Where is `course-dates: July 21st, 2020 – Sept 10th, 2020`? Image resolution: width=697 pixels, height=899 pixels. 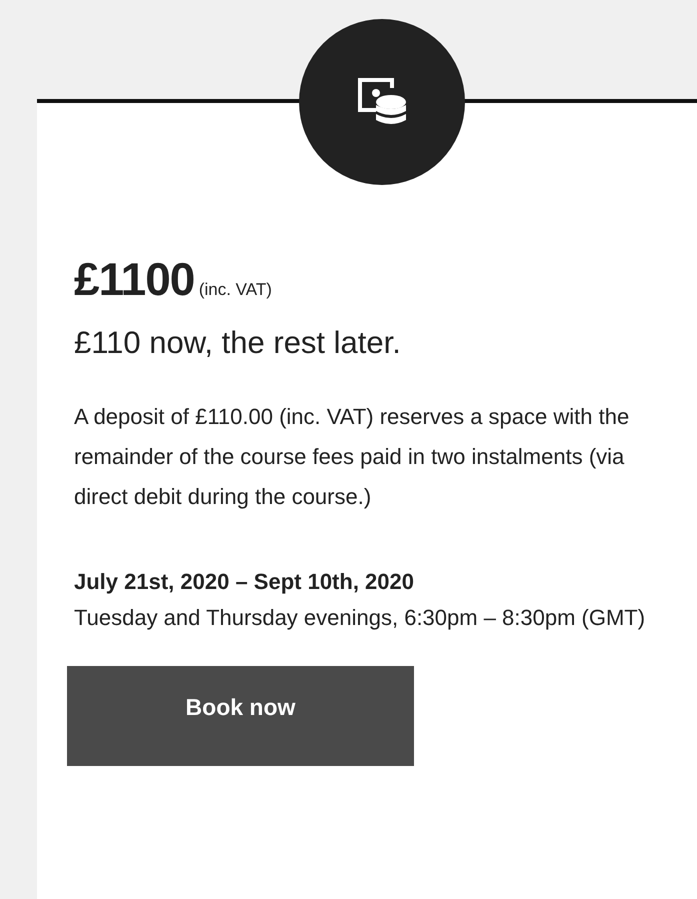
course-dates: July 21st, 2020 – Sept 10th, 2020 is located at coordinates (244, 582).